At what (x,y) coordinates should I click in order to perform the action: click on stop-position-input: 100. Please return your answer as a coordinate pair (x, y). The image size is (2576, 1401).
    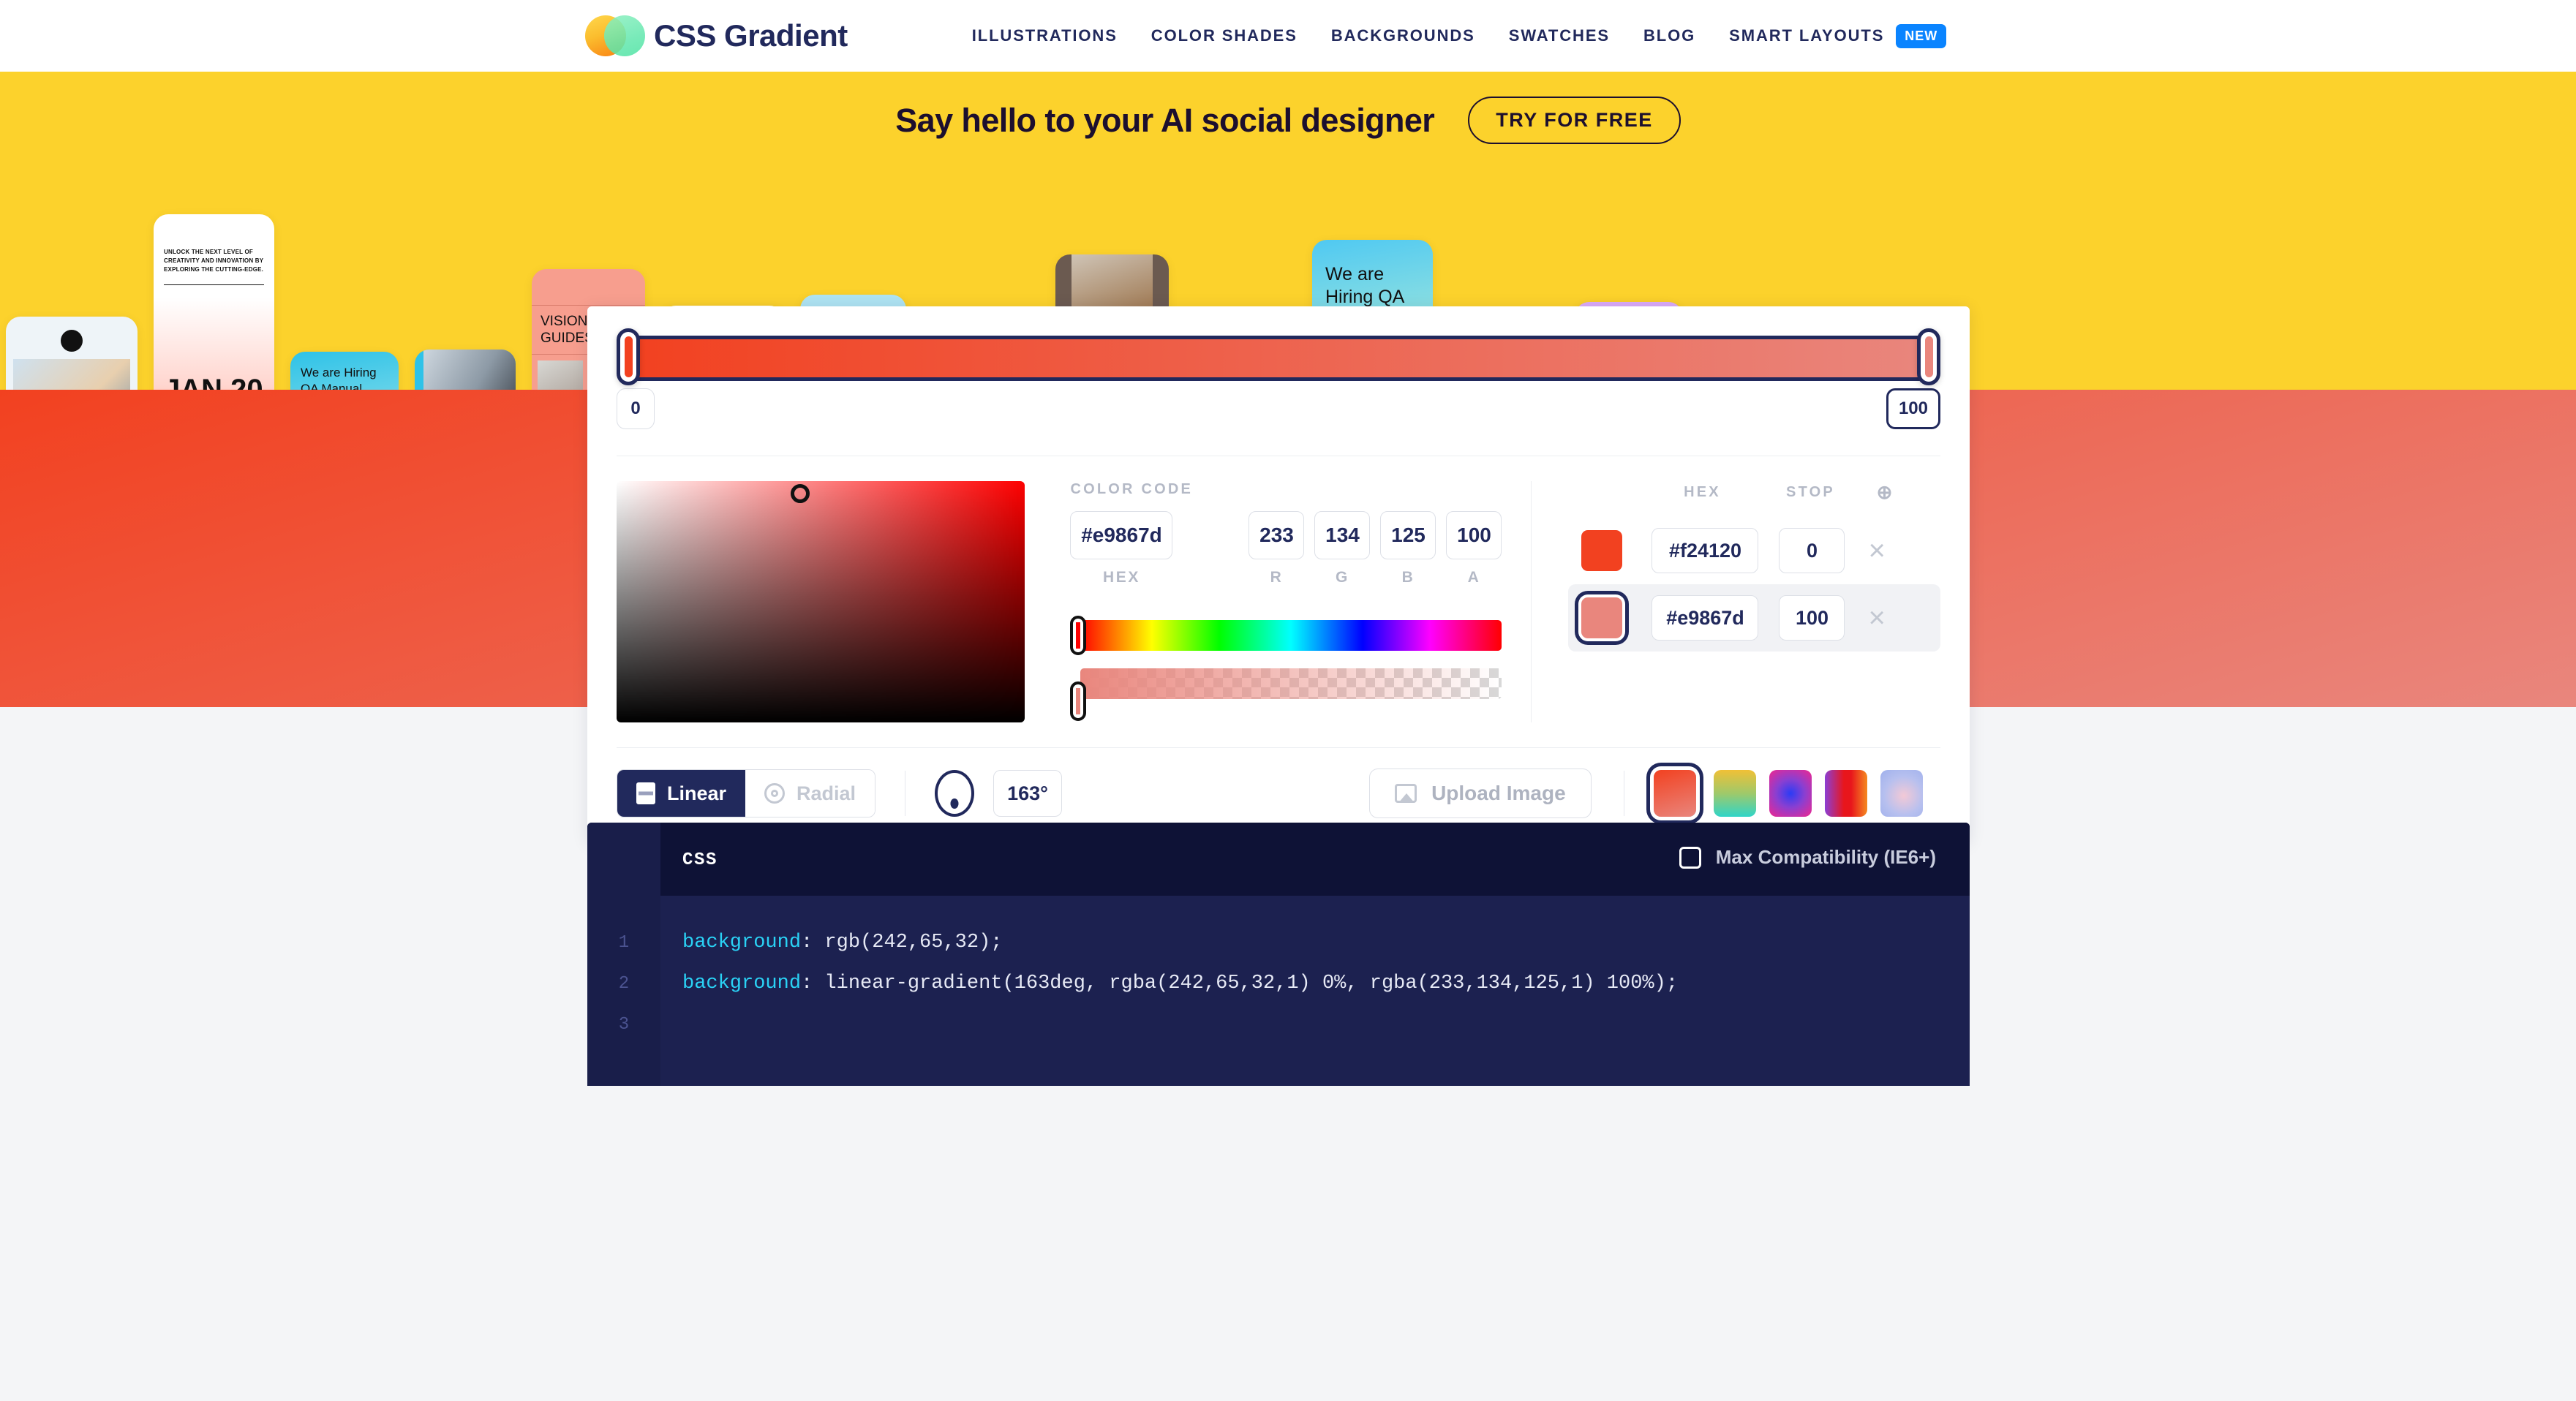
    Looking at the image, I should click on (1812, 618).